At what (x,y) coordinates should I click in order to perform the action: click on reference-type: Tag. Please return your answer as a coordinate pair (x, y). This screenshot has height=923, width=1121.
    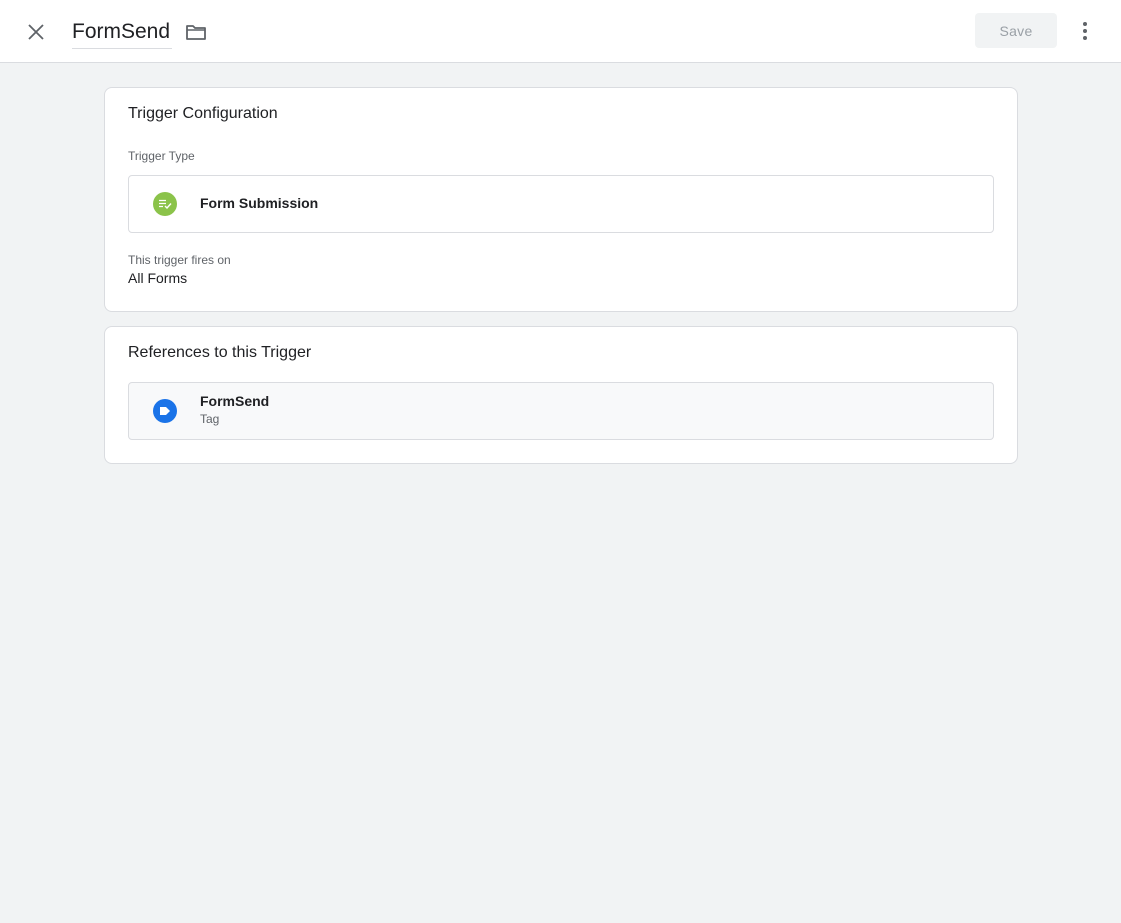
    Looking at the image, I should click on (210, 419).